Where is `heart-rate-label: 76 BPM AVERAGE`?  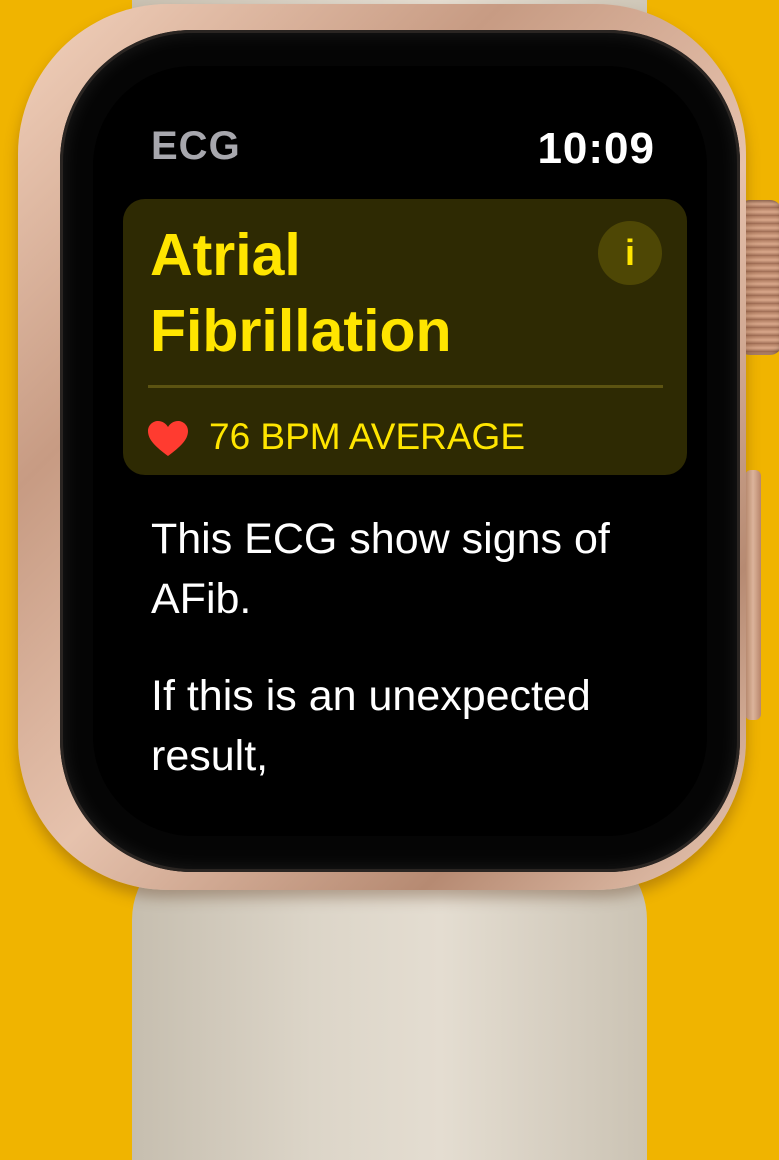
heart-rate-label: 76 BPM AVERAGE is located at coordinates (367, 436).